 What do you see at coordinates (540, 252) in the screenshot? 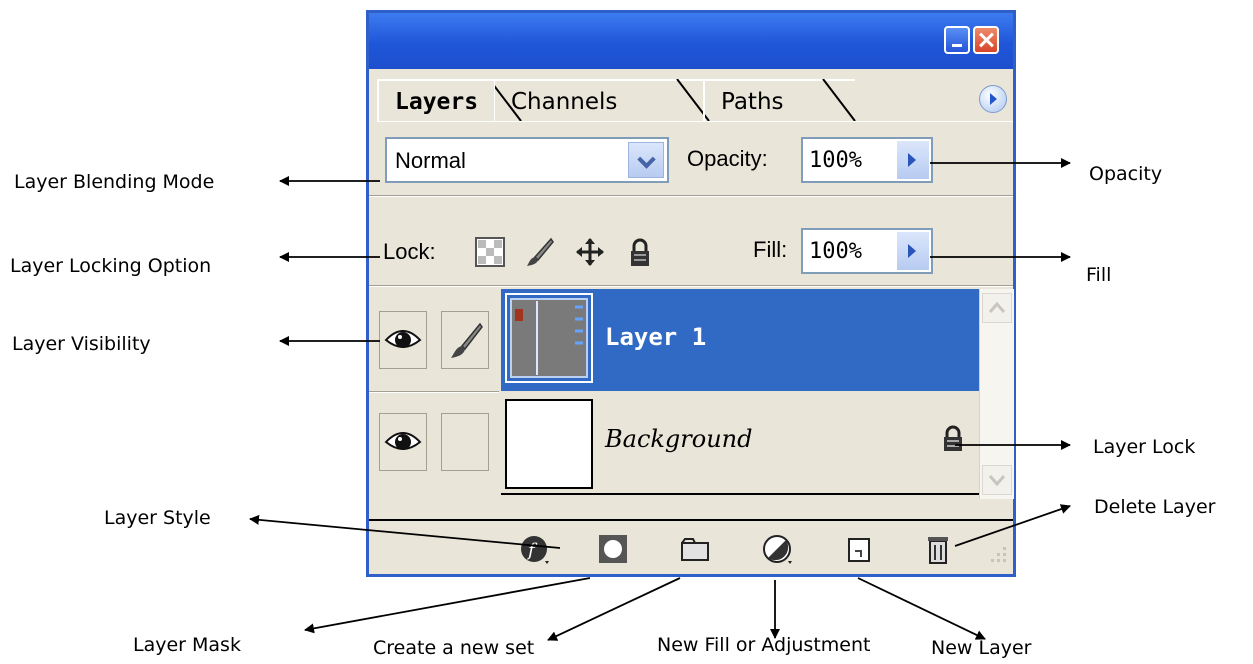
I see `lock-pixels-brush-icon` at bounding box center [540, 252].